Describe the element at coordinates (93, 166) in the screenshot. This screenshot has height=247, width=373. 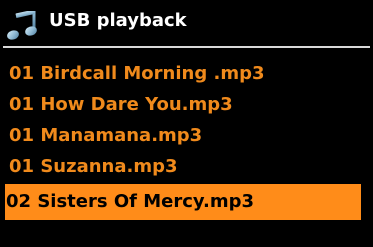
I see `track-label: 01 Suzanna.mp3` at that location.